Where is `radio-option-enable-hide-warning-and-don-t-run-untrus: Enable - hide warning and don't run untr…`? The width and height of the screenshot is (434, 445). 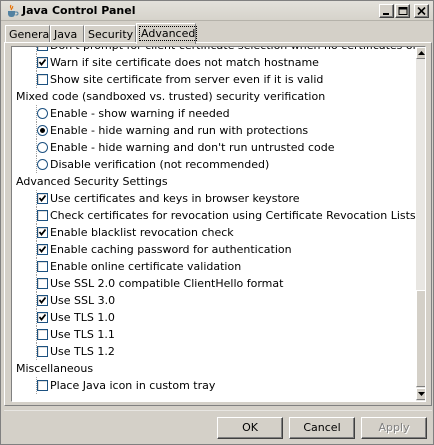
radio-option-enable-hide-warning-and-don-t-run-untrus: Enable - hide warning and don't run untr… is located at coordinates (212, 147).